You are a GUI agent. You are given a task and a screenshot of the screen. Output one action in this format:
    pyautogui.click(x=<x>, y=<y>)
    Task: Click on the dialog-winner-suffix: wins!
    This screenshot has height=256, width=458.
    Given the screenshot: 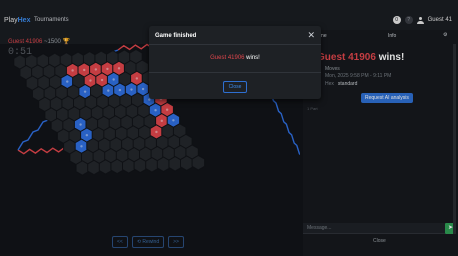 What is the action you would take?
    pyautogui.click(x=252, y=58)
    